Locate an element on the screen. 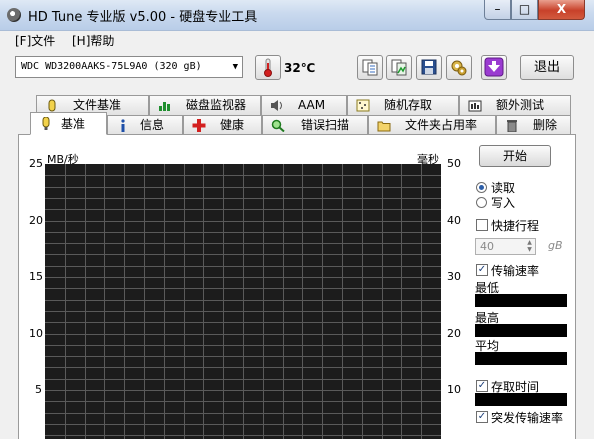  save-icon is located at coordinates (429, 67).